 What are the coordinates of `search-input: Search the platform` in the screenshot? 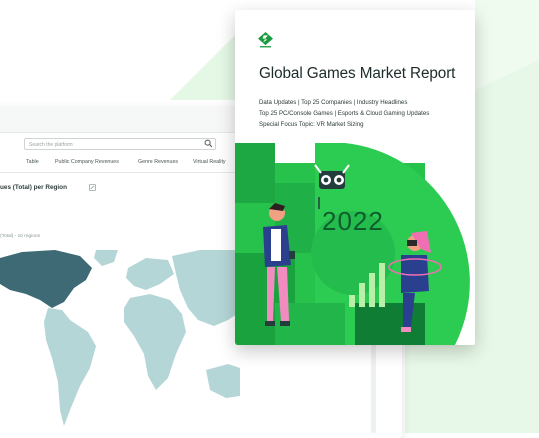 It's located at (120, 144).